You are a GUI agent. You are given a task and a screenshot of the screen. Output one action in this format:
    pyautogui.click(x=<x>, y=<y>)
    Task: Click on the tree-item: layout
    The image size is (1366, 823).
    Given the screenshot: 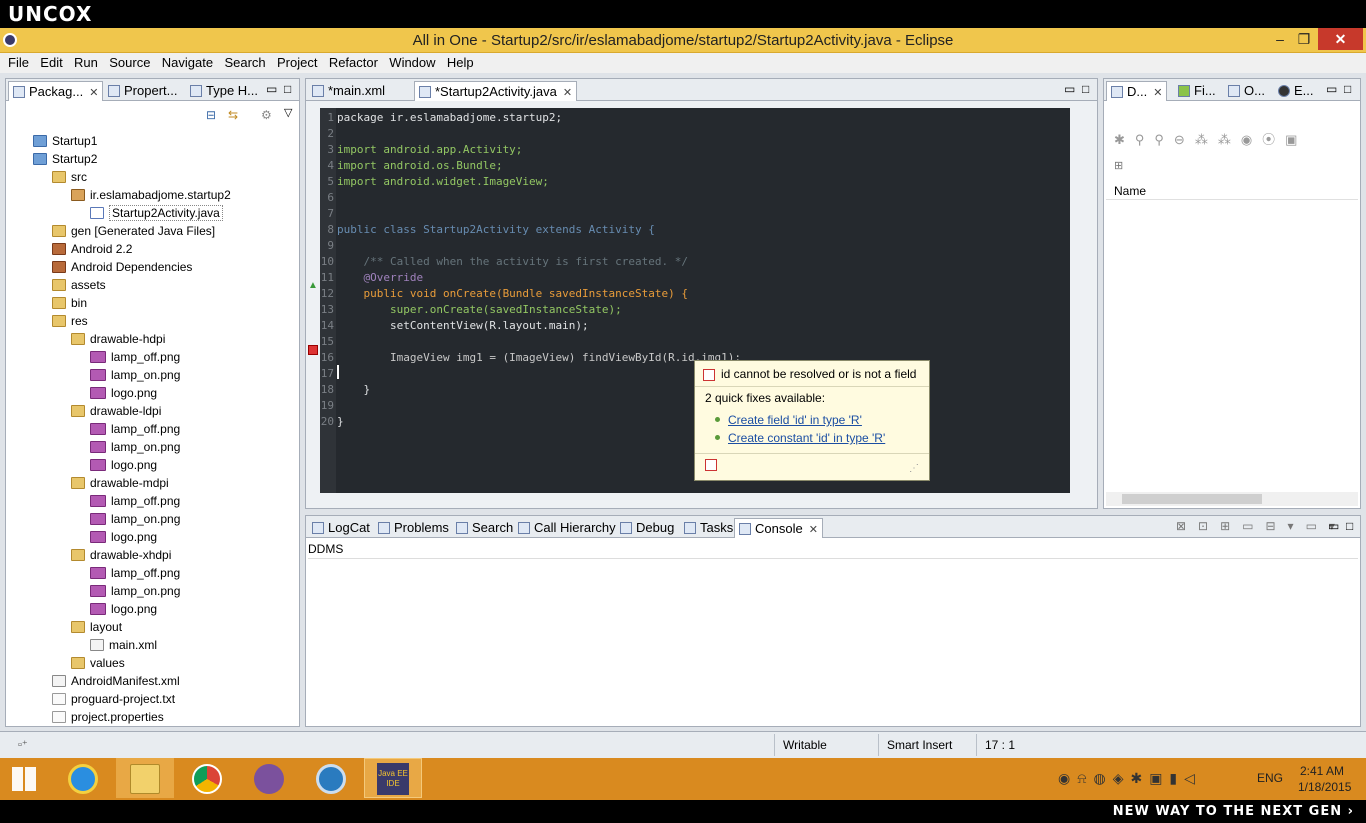 What is the action you would take?
    pyautogui.click(x=96, y=627)
    